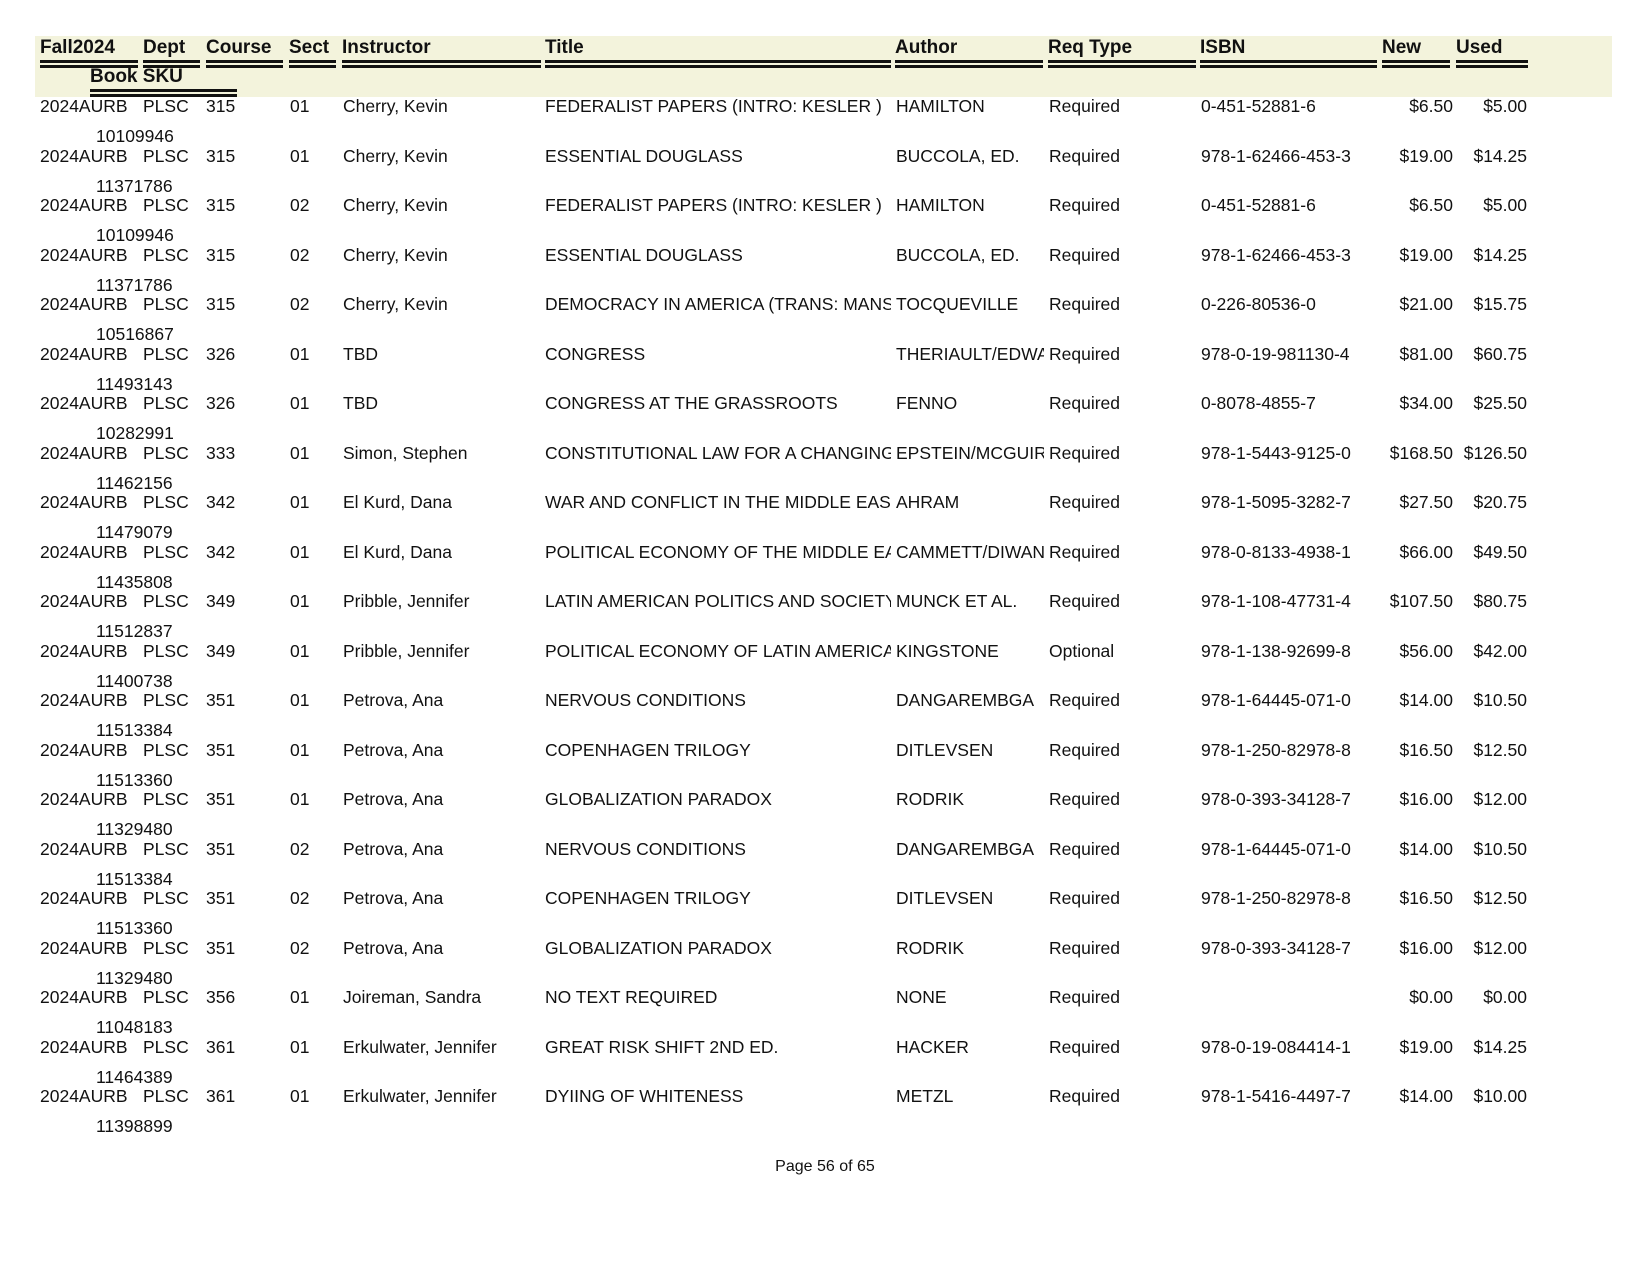  Describe the element at coordinates (1426, 551) in the screenshot. I see `new-price-cell: $66.00` at that location.